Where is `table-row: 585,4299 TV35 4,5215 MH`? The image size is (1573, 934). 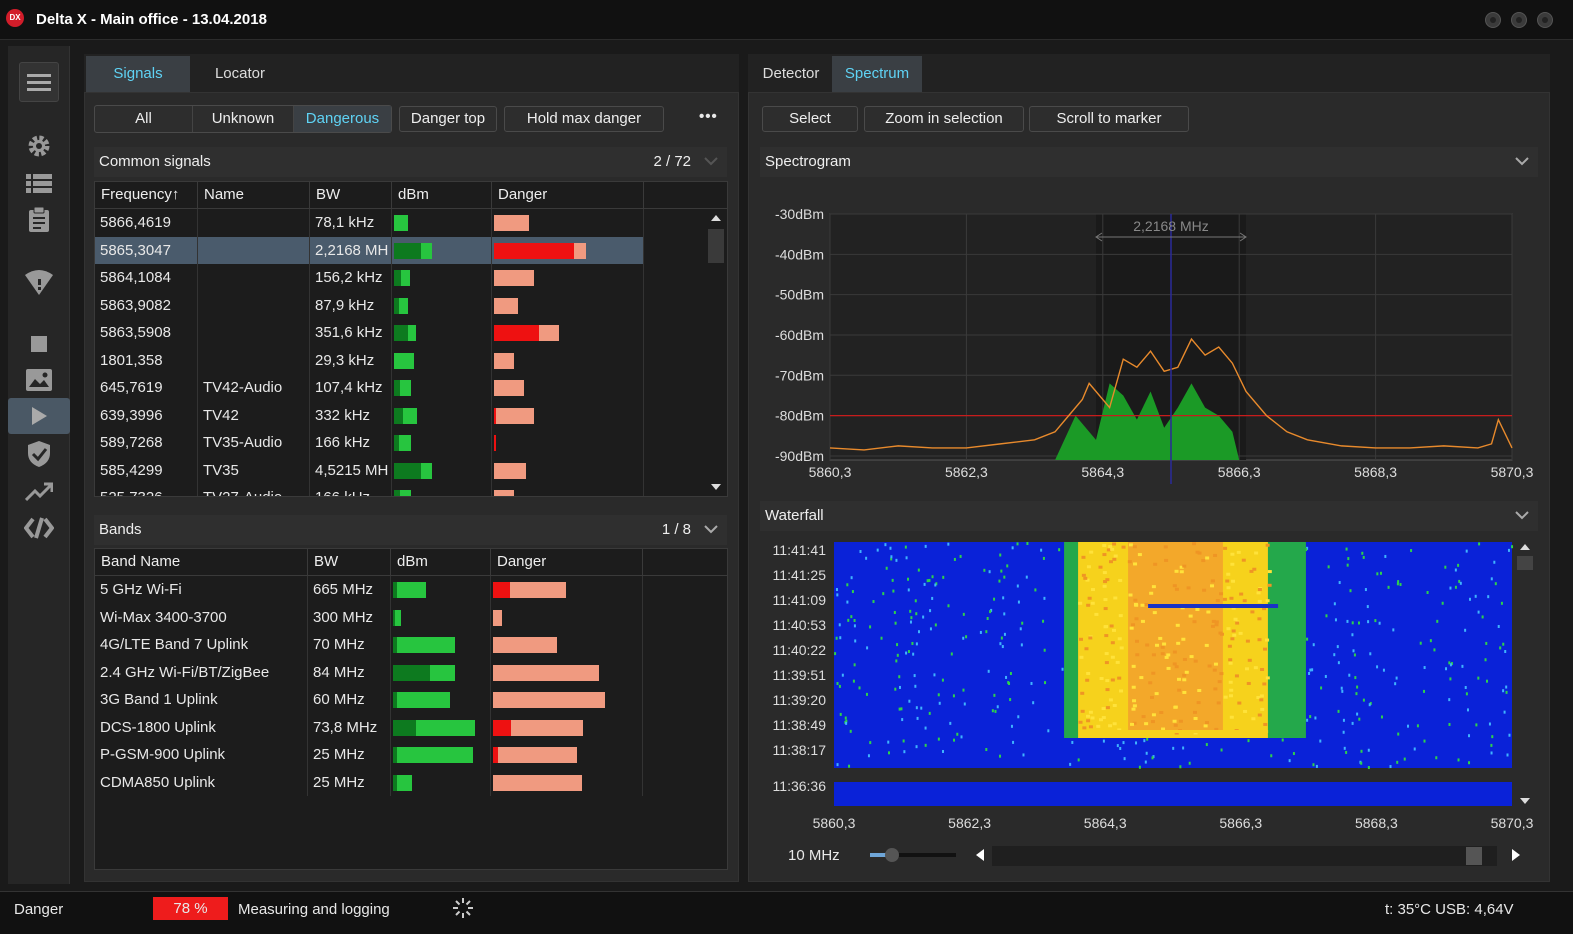
table-row: 585,4299 TV35 4,5215 MH is located at coordinates (400, 470).